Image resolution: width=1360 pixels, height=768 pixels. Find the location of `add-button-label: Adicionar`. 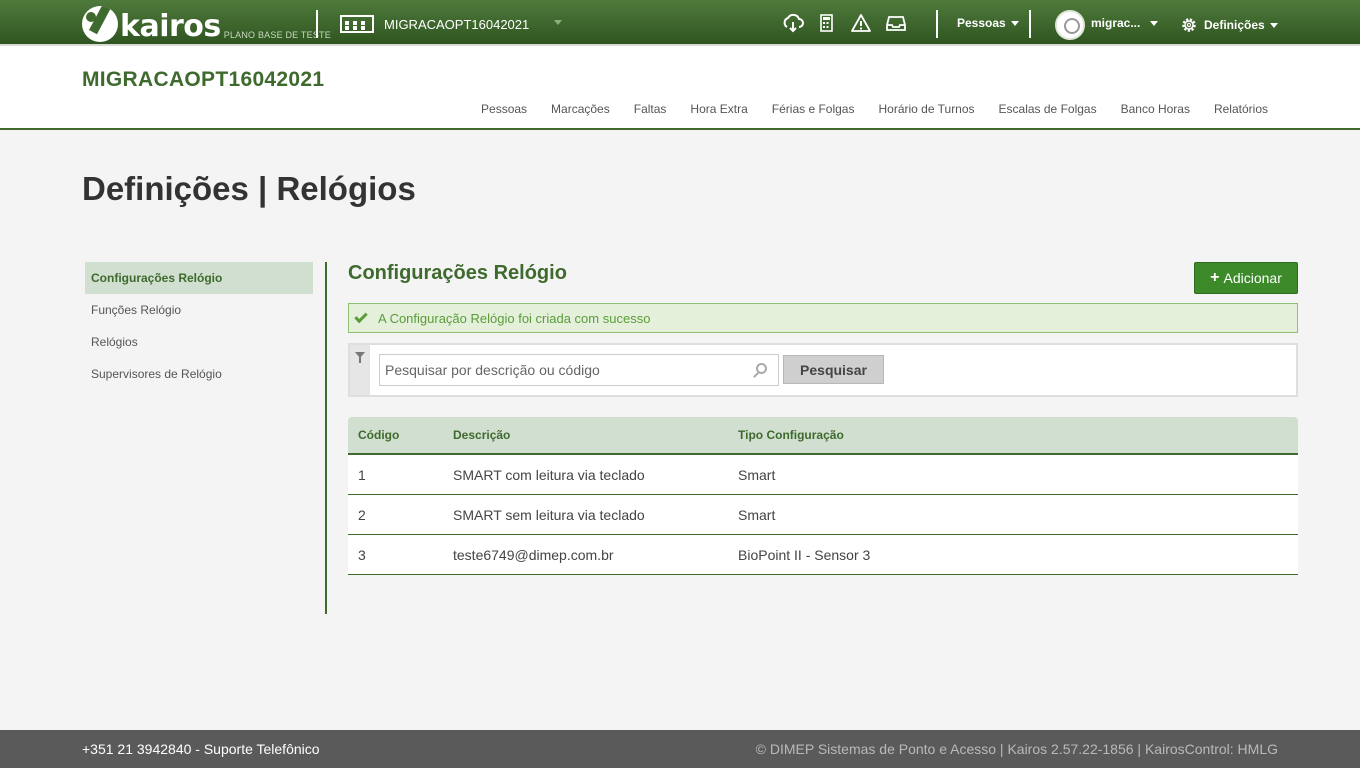

add-button-label: Adicionar is located at coordinates (1252, 278).